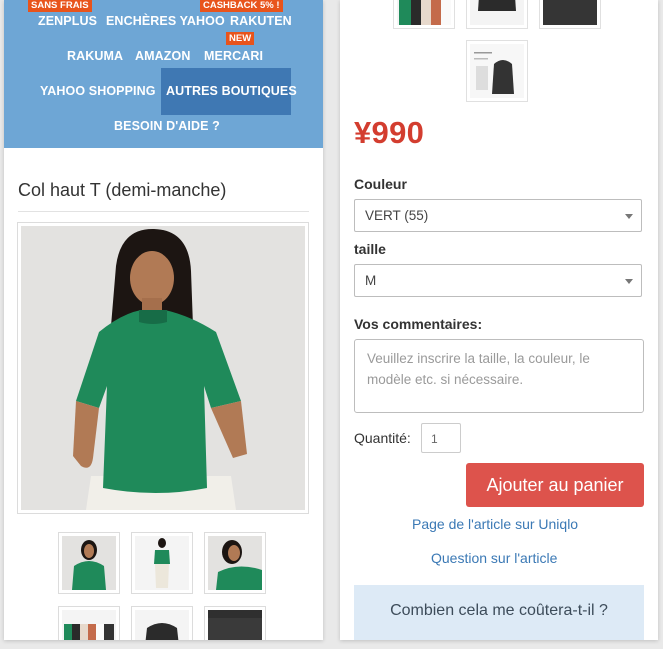 Image resolution: width=663 pixels, height=649 pixels. I want to click on comments-label: Vos commentaires:, so click(418, 324).